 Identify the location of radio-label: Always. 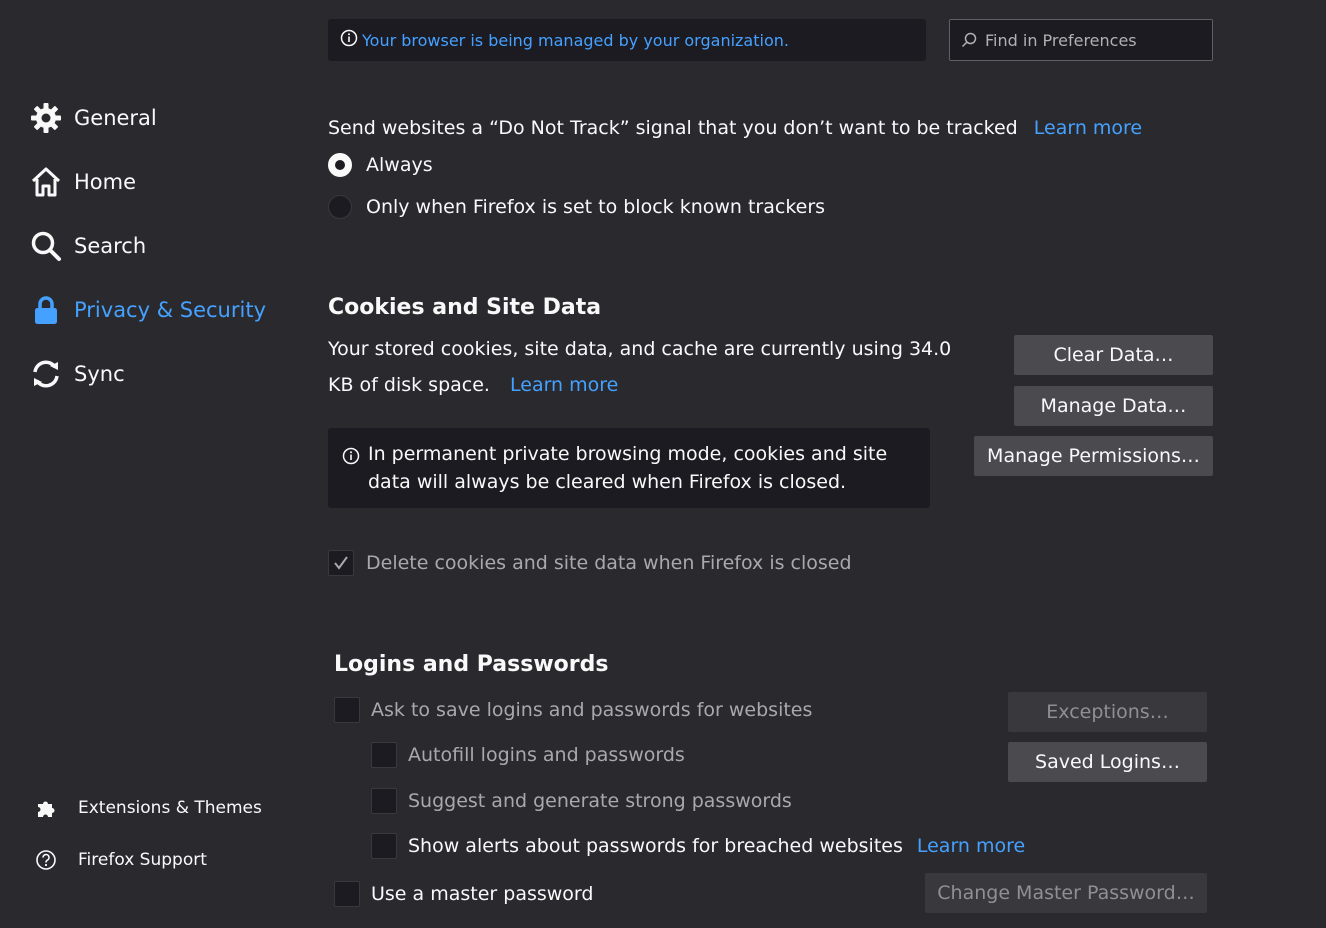
(399, 165).